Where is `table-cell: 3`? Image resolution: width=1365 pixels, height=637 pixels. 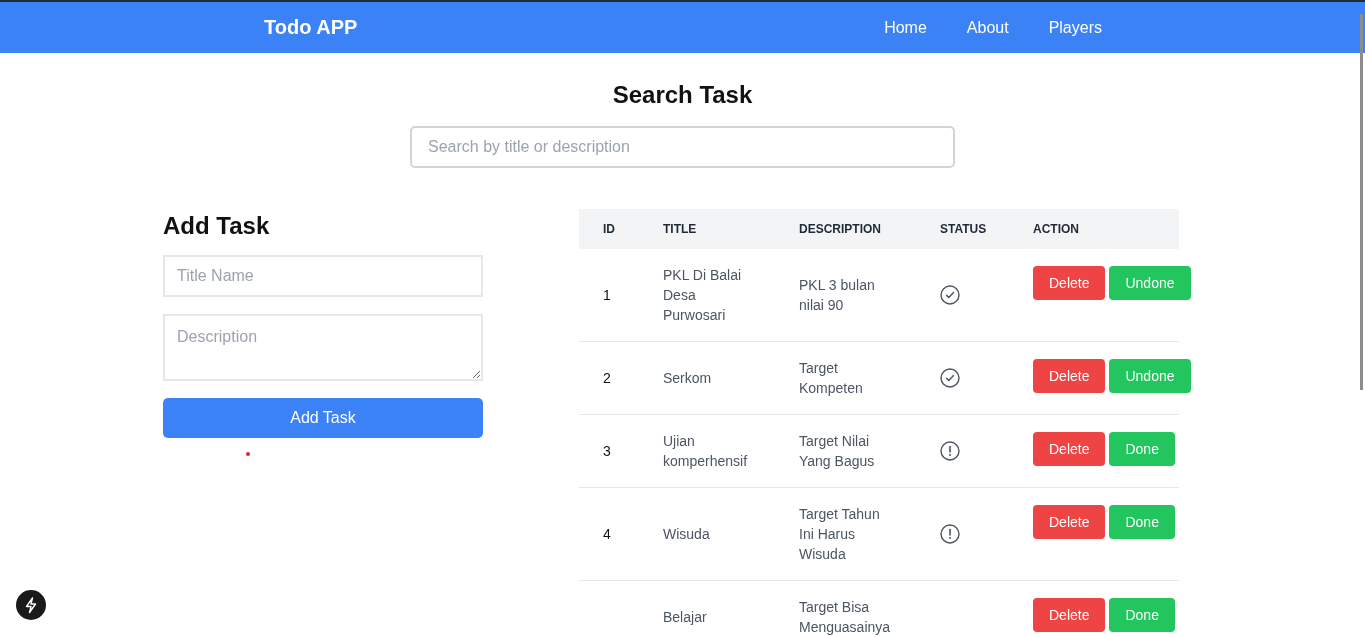 table-cell: 3 is located at coordinates (609, 451).